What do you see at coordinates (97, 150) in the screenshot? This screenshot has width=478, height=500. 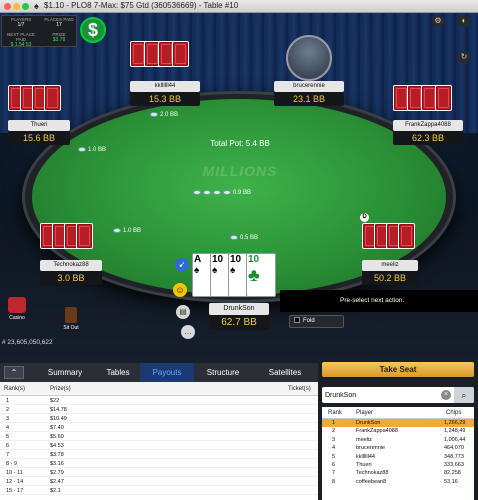 I see `bet-amount: 1.0 BB` at bounding box center [97, 150].